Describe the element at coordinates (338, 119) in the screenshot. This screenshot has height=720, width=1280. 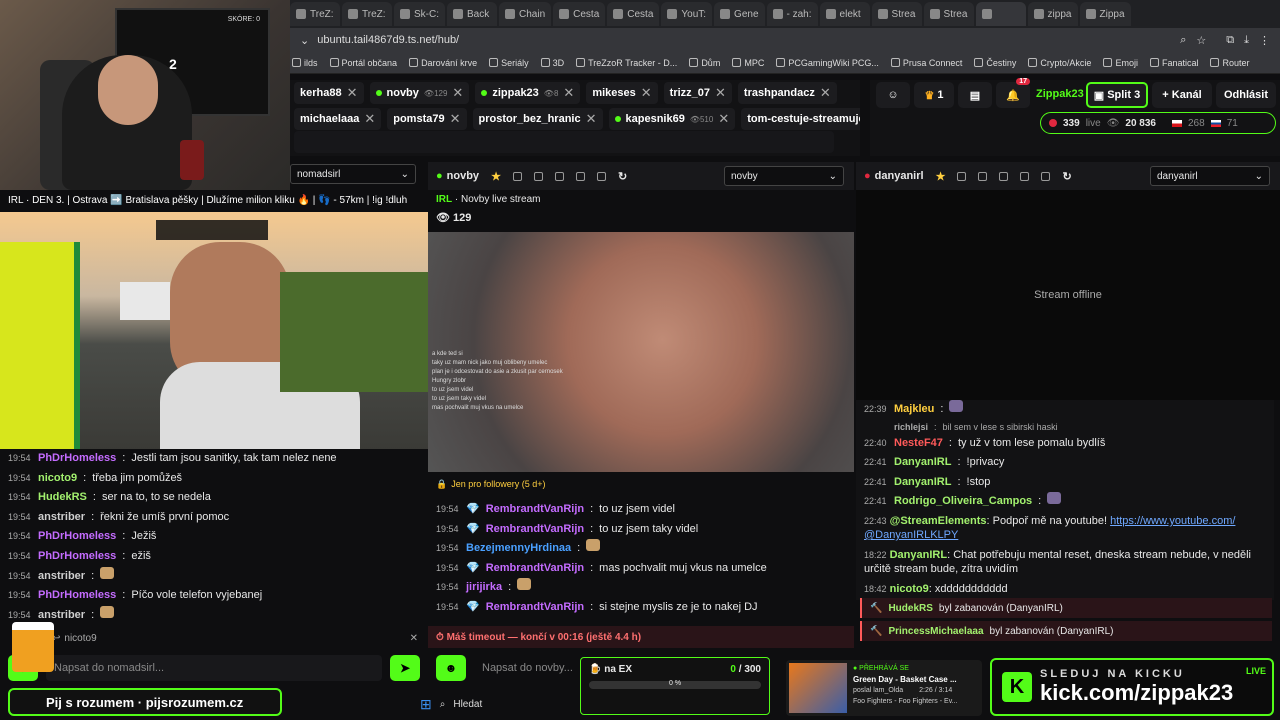
I see `channel-chip: michaelaaa ✕` at that location.